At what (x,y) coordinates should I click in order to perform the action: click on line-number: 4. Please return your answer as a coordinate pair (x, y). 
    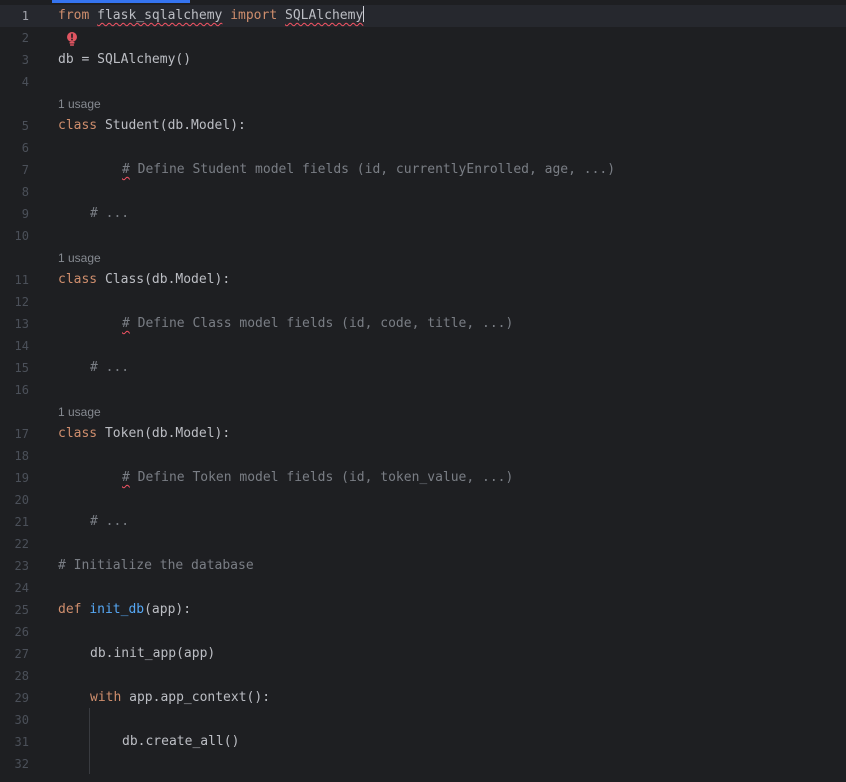
    Looking at the image, I should click on (25, 82).